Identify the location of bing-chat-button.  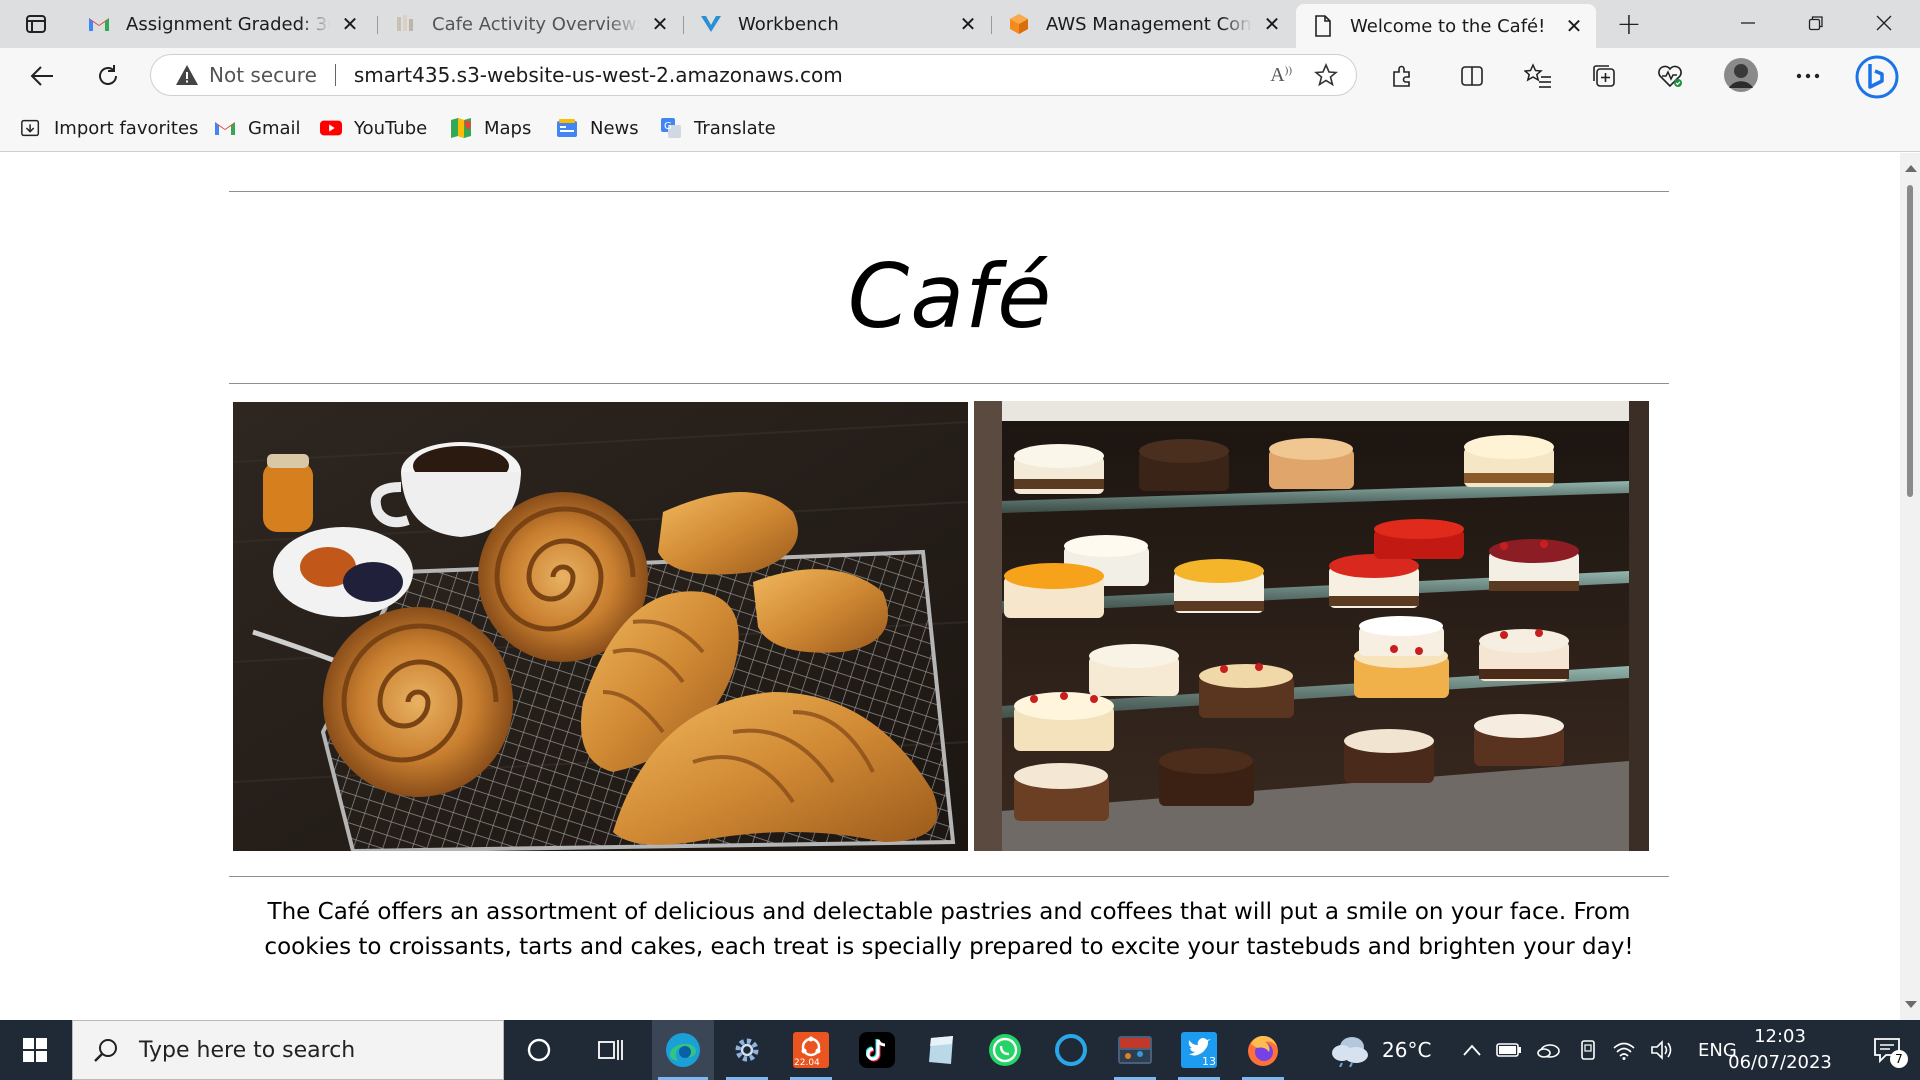
(1877, 77).